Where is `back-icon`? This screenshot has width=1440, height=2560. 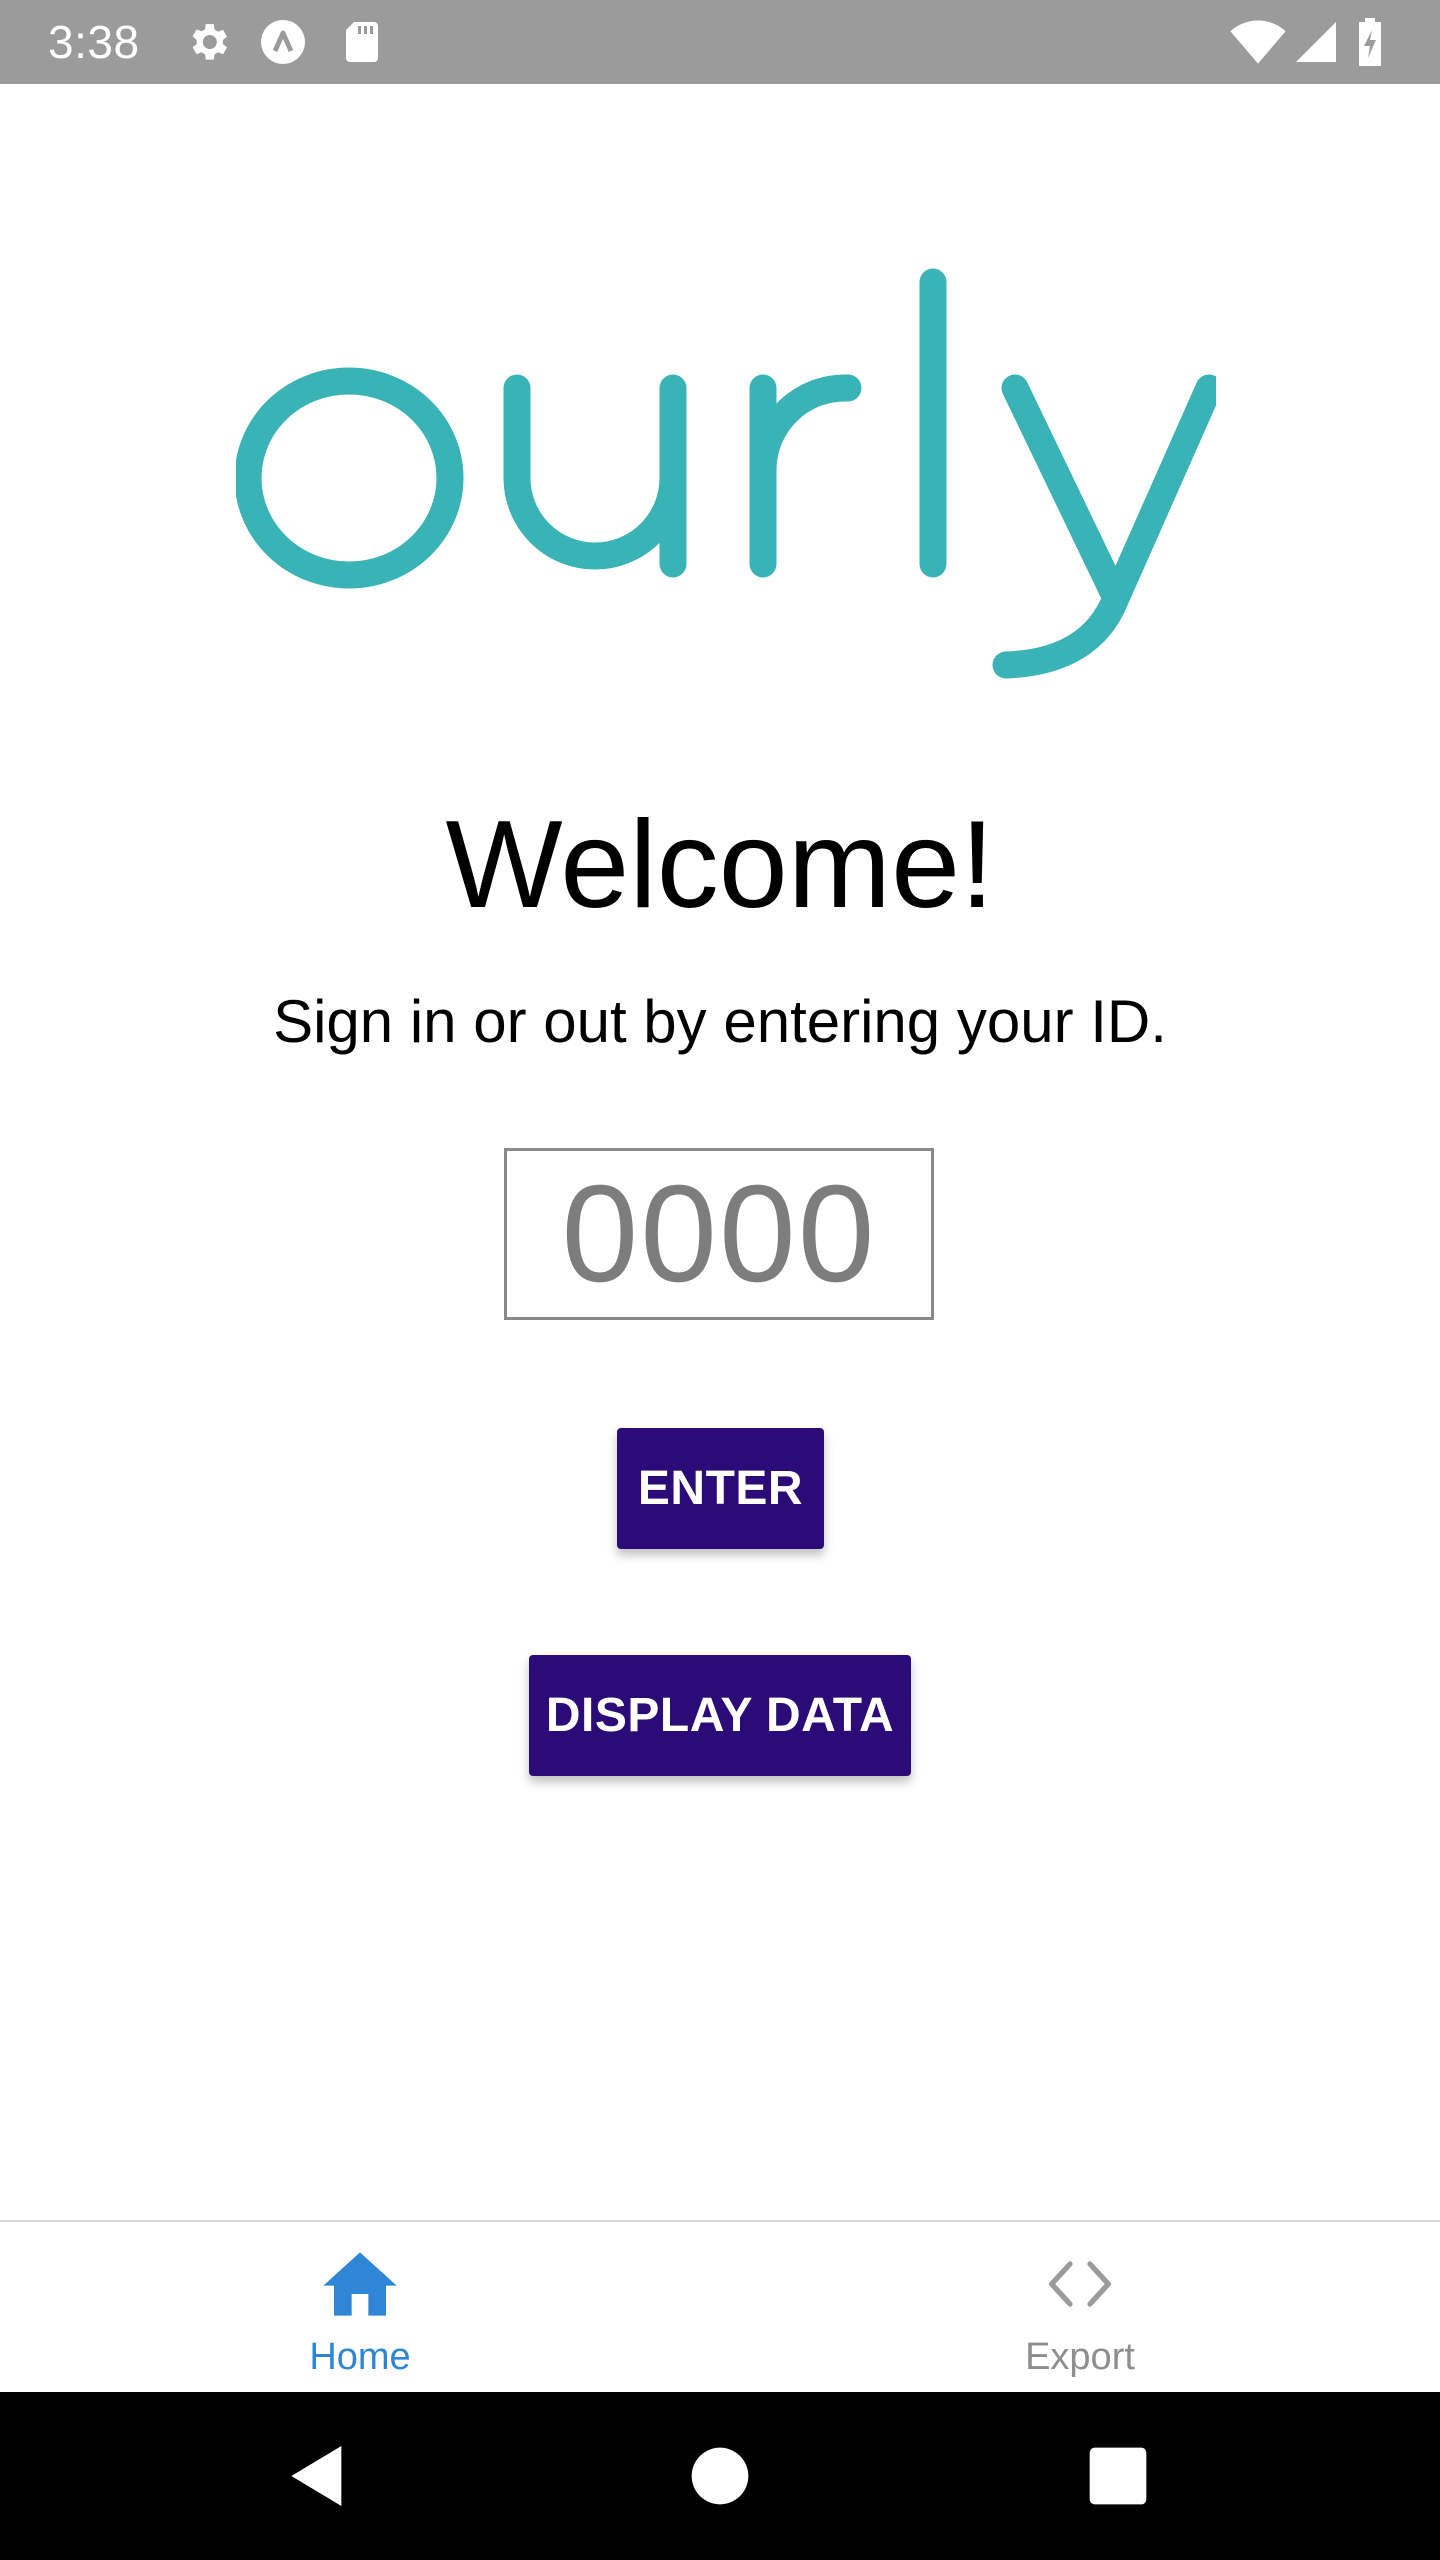 back-icon is located at coordinates (318, 2476).